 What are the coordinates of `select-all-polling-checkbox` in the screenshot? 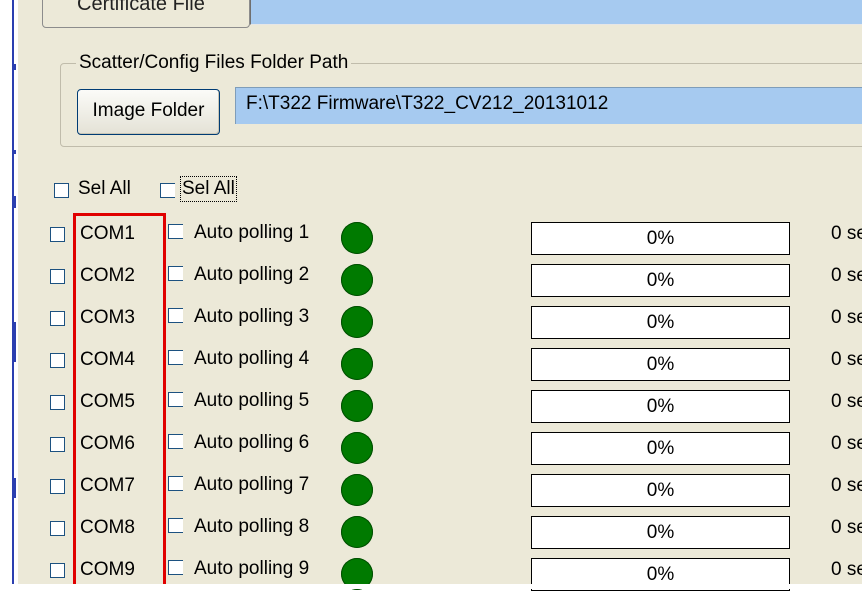 It's located at (167, 190).